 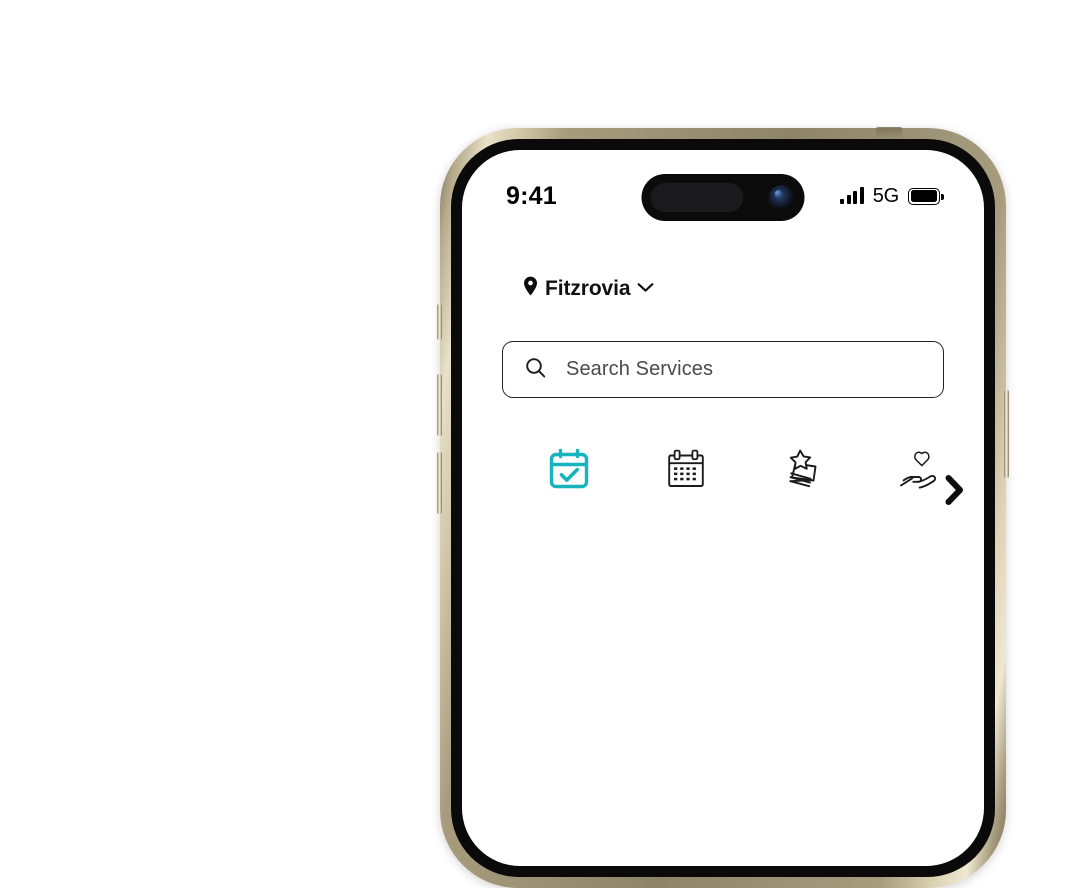 What do you see at coordinates (588, 288) in the screenshot?
I see `location-name: Fitzrovia` at bounding box center [588, 288].